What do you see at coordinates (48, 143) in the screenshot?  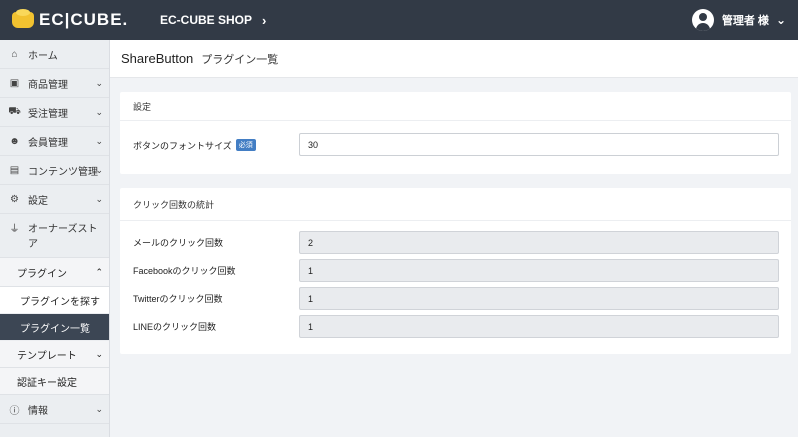 I see `sidebar-item-label: 会員管理` at bounding box center [48, 143].